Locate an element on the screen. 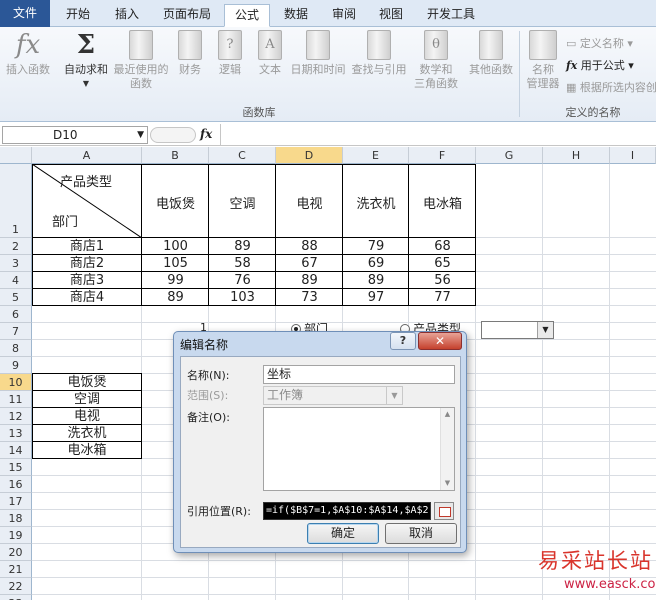 The height and width of the screenshot is (600, 656). column-header-d: D is located at coordinates (309, 155).